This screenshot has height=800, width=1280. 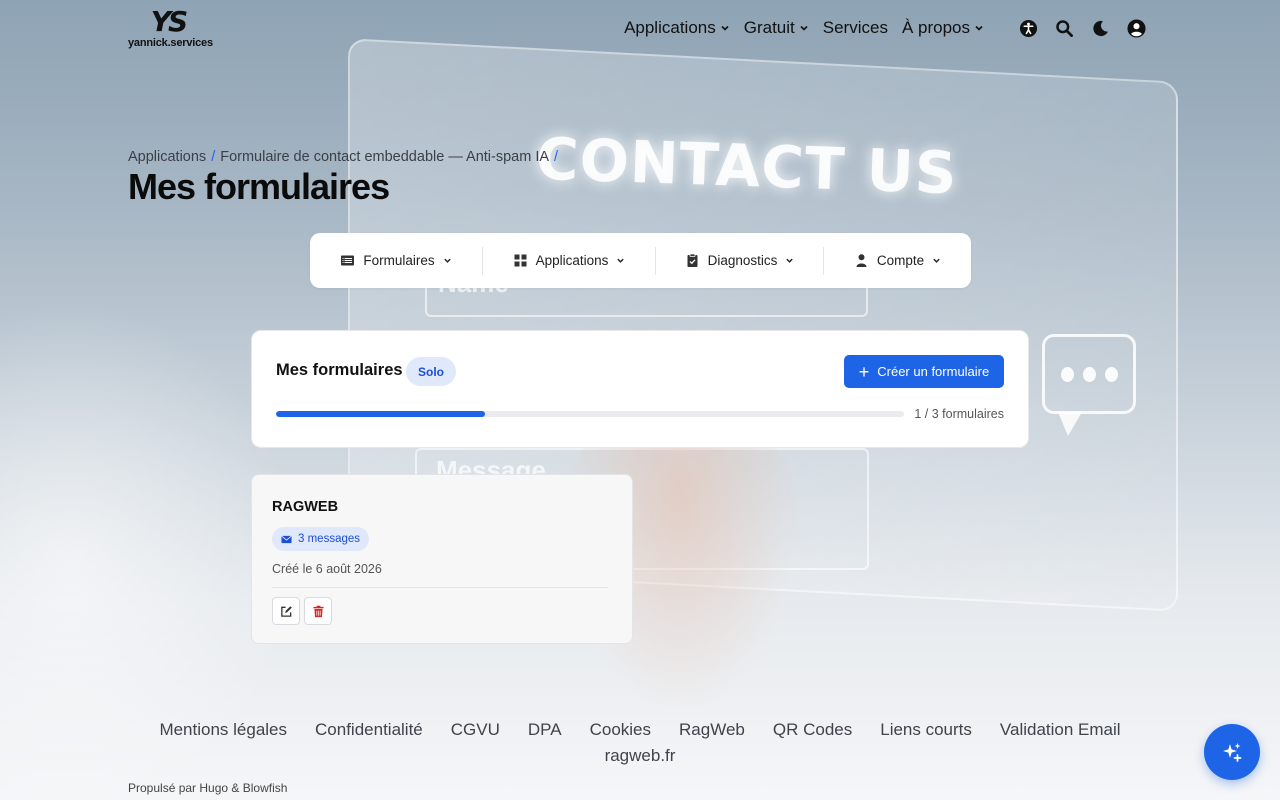 What do you see at coordinates (208, 788) in the screenshot?
I see `powered-by: Propulsé par Hugo & Blowfish` at bounding box center [208, 788].